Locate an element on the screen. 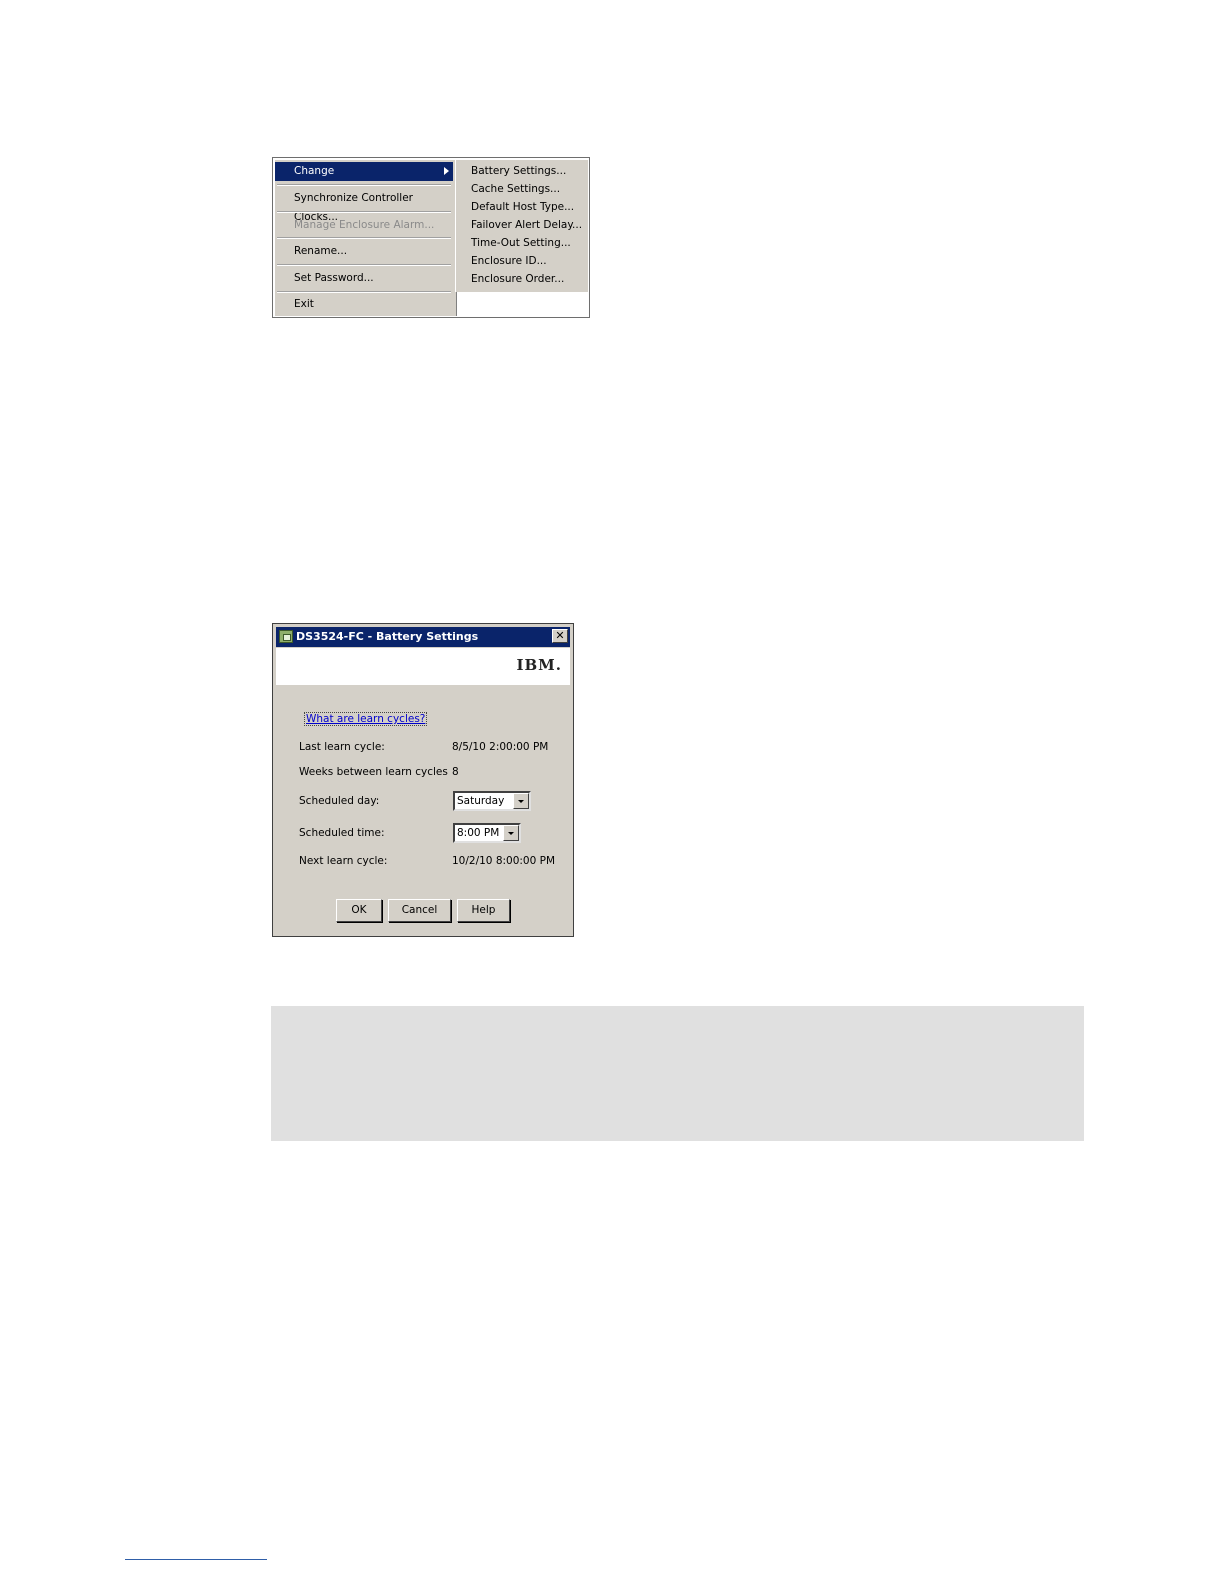 The height and width of the screenshot is (1584, 1224). dialog-banner: IBM. is located at coordinates (423, 666).